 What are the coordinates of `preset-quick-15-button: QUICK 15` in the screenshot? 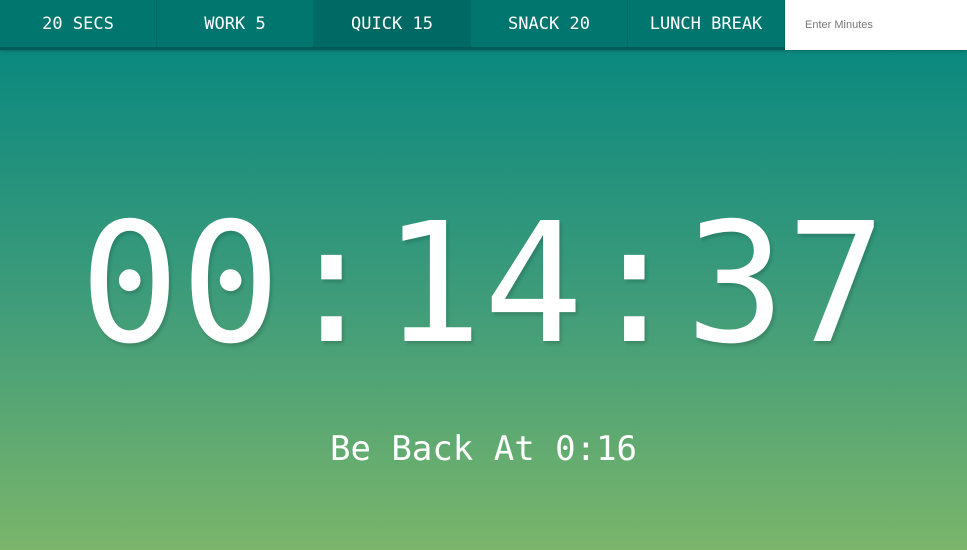 It's located at (392, 23).